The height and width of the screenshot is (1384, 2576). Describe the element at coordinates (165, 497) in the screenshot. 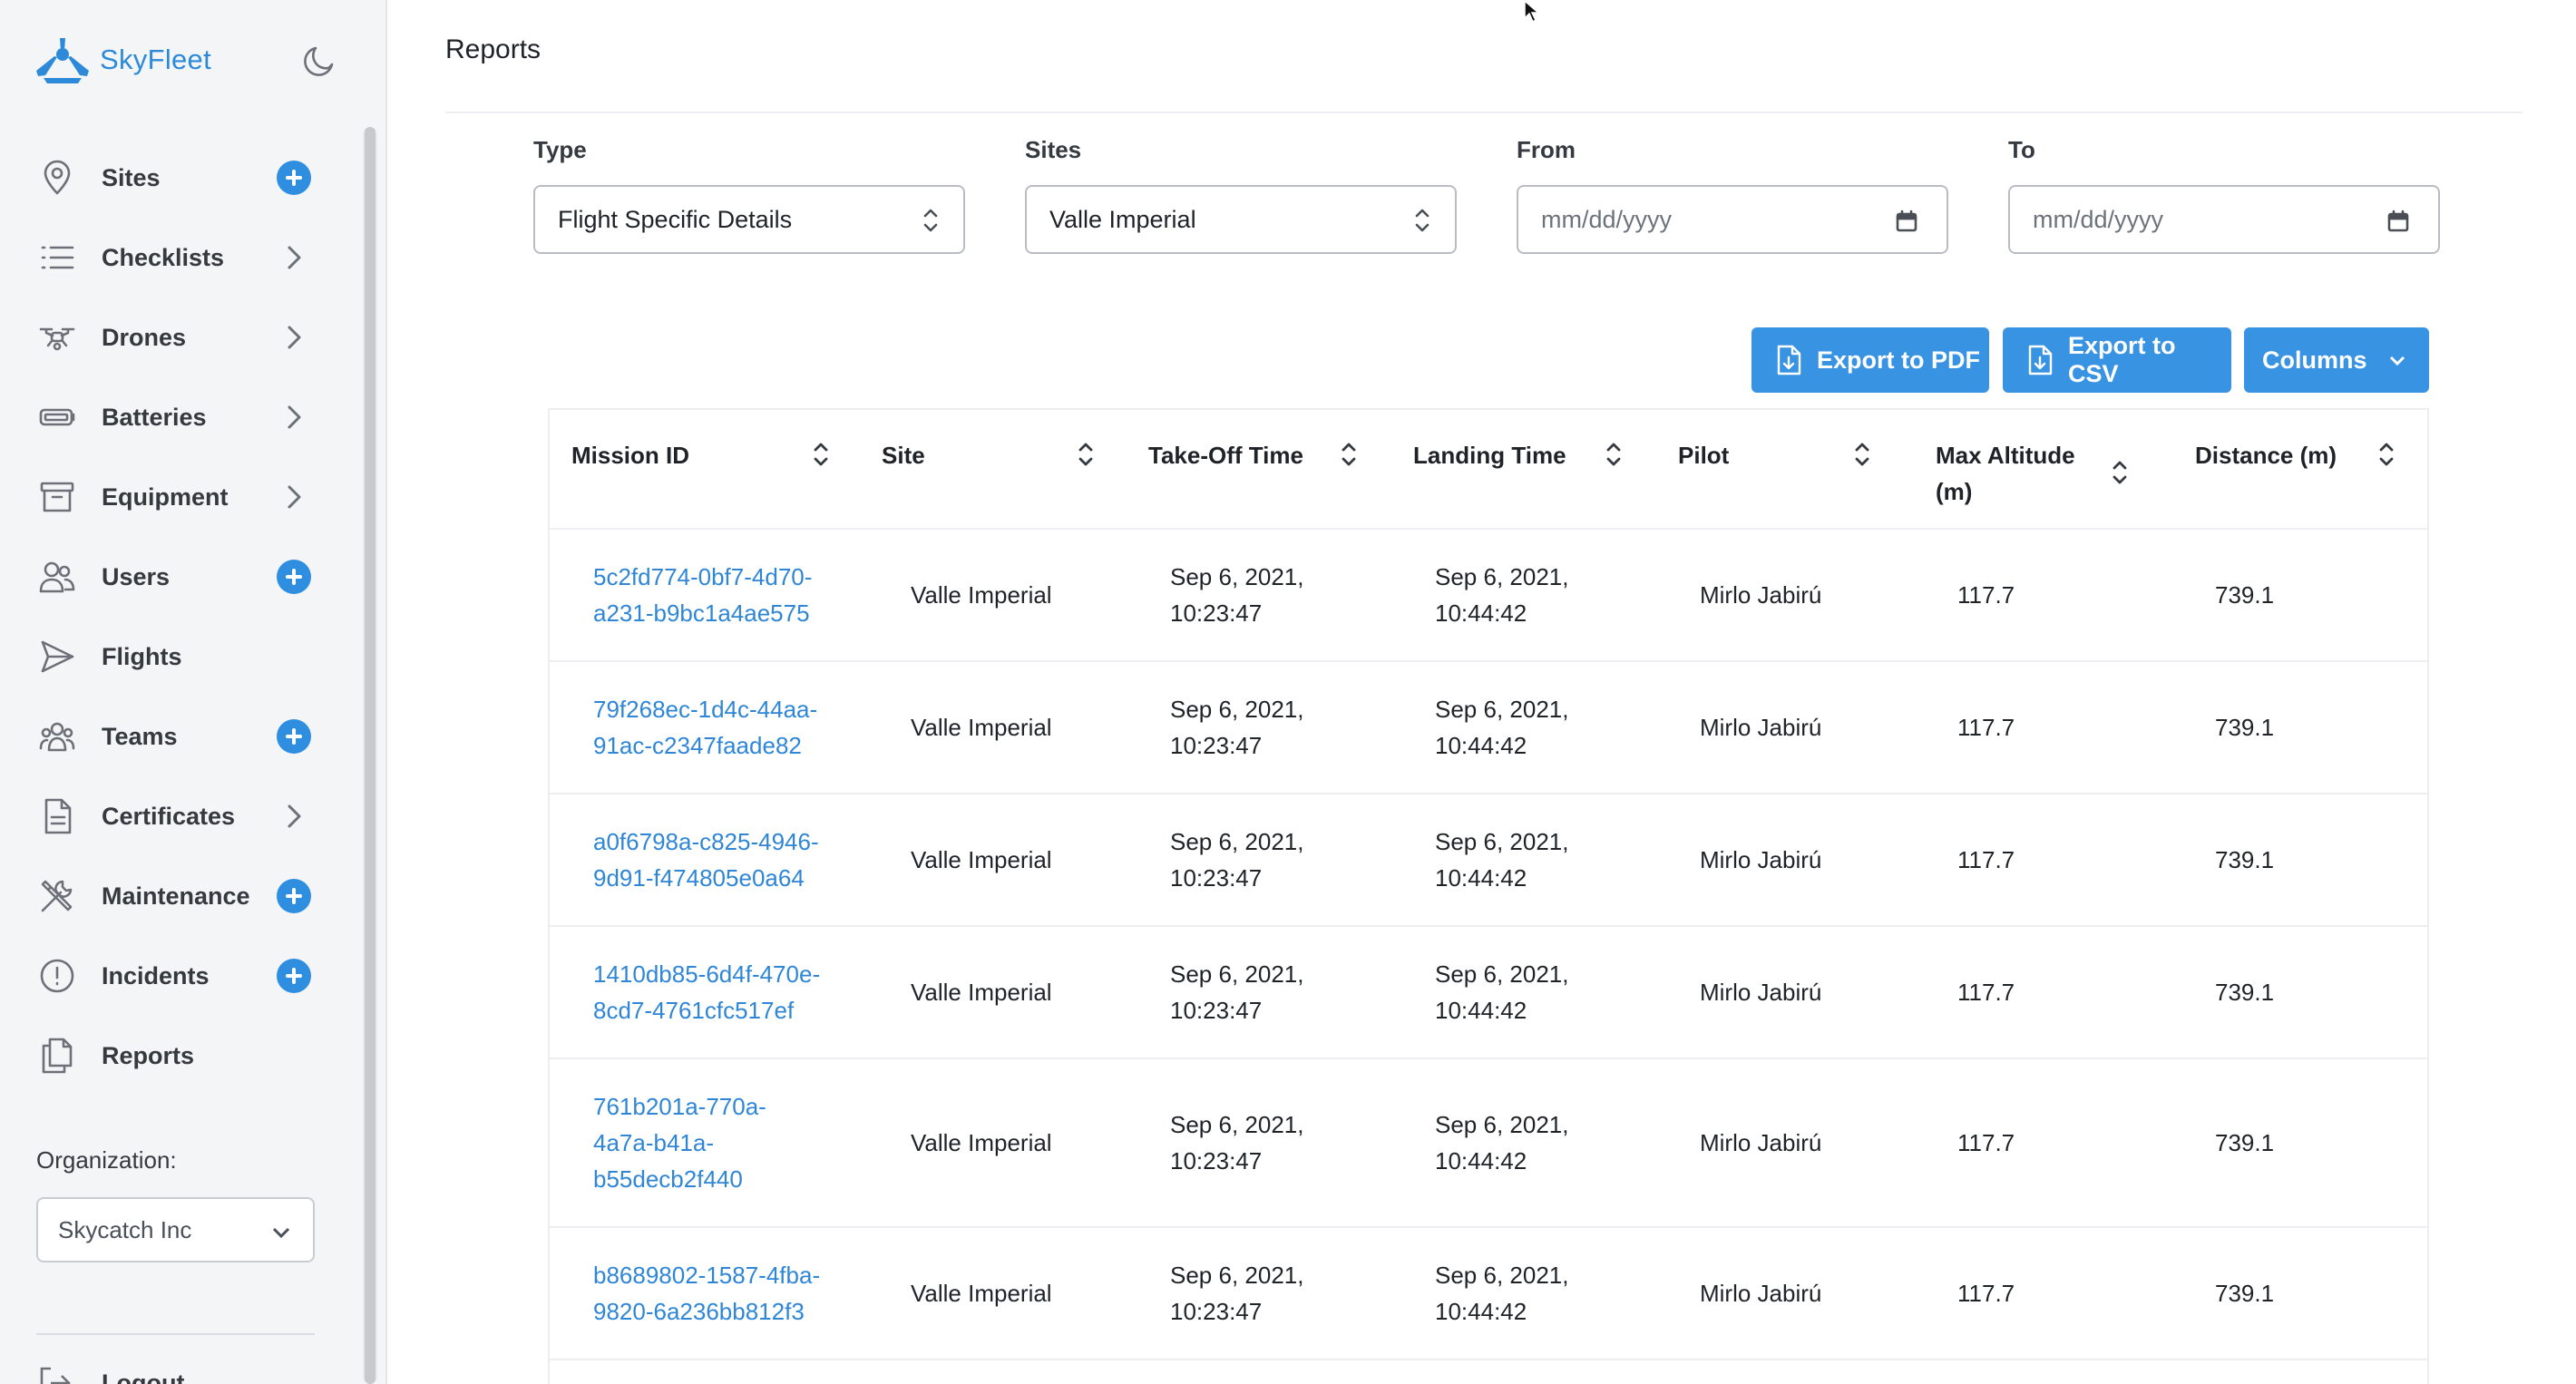

I see `sidebar-item-label: Equipment` at that location.